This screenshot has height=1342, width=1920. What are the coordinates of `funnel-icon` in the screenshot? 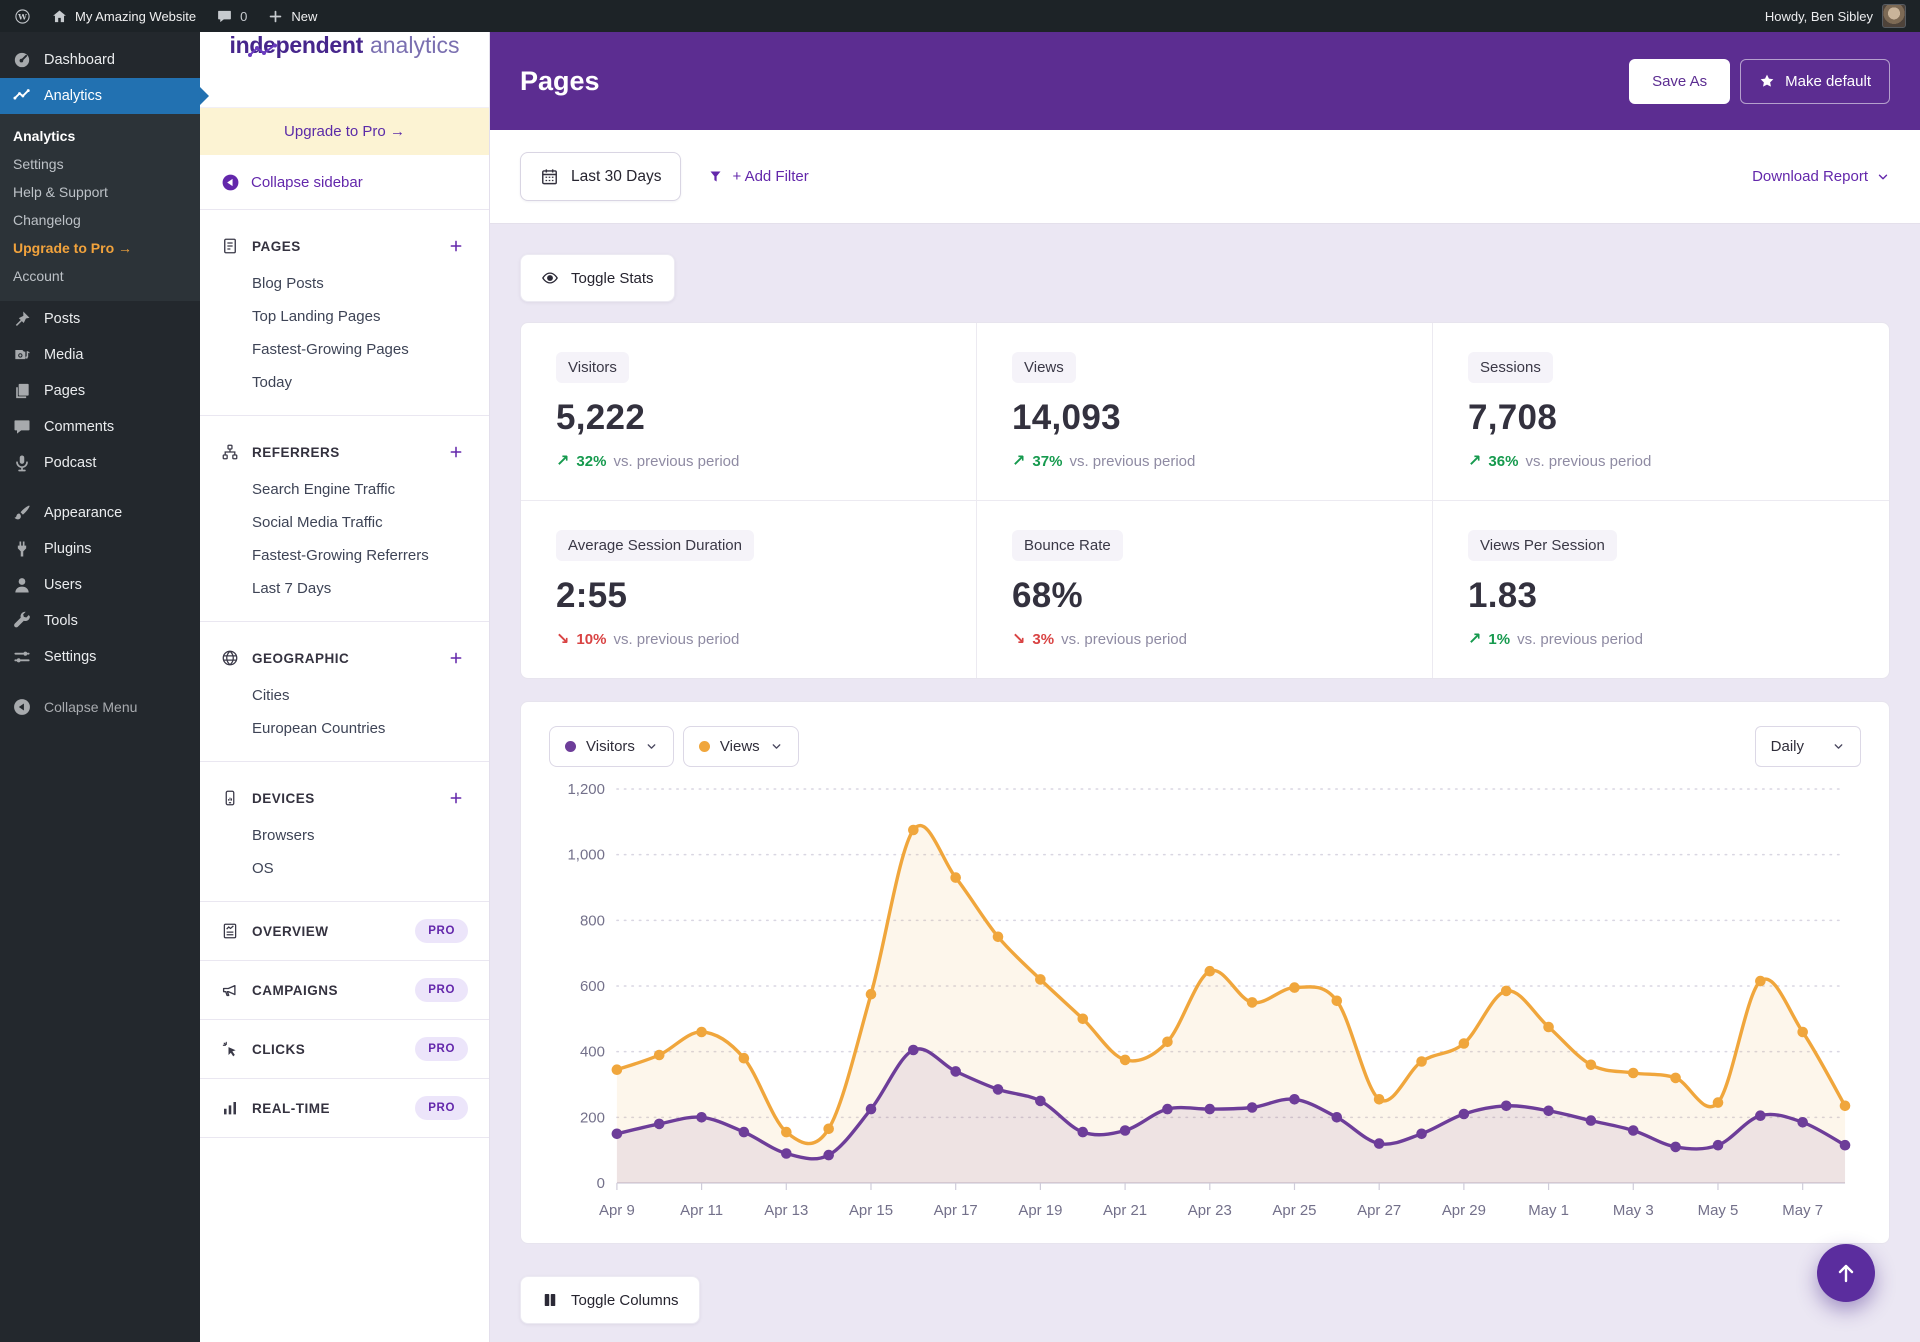 It's located at (715, 176).